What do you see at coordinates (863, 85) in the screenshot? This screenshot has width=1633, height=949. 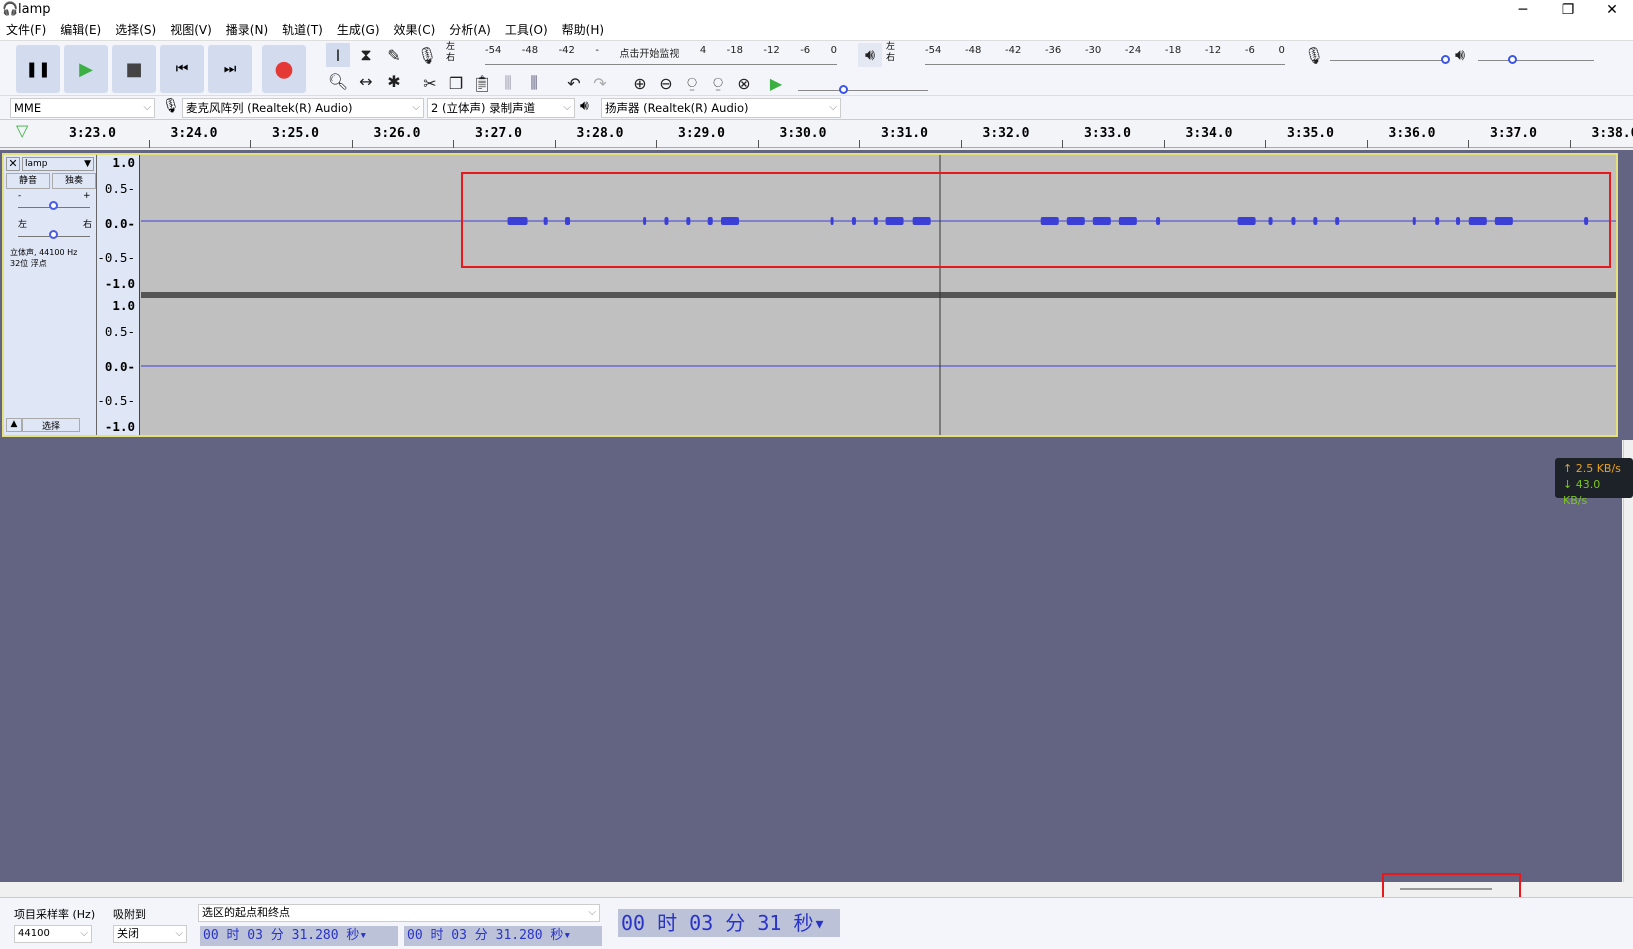 I see `play-at-speed-slider` at bounding box center [863, 85].